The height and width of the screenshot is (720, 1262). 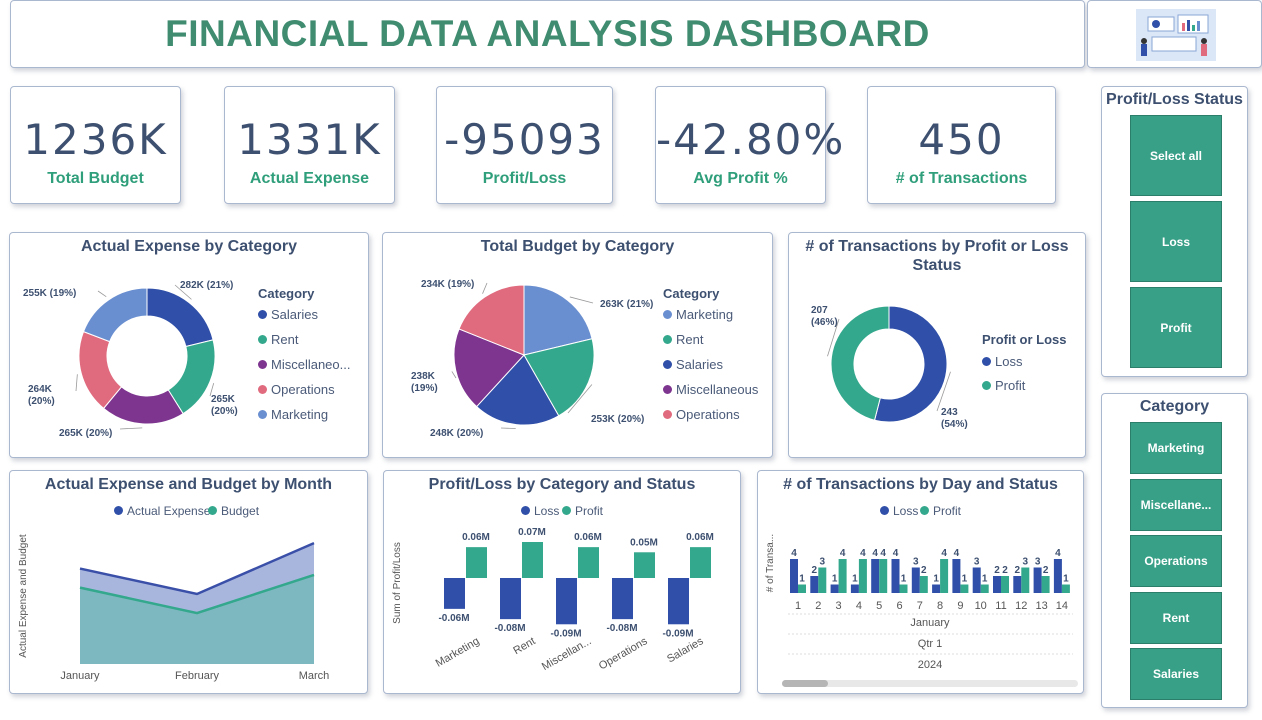 I want to click on y-axis-label: Sum of Profit/Loss, so click(x=397, y=583).